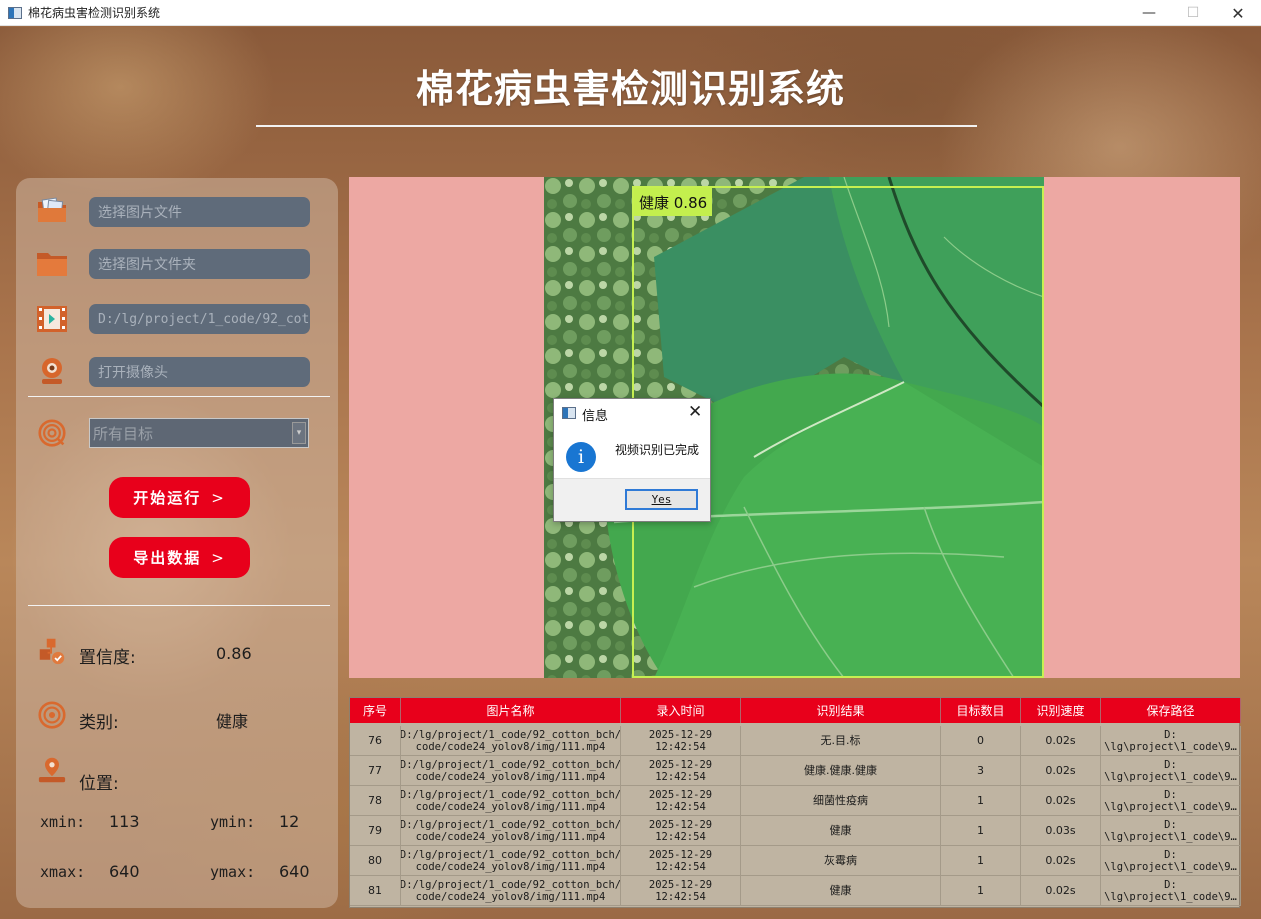 This screenshot has width=1261, height=919. I want to click on start-button: 开始运行 >, so click(179, 497).